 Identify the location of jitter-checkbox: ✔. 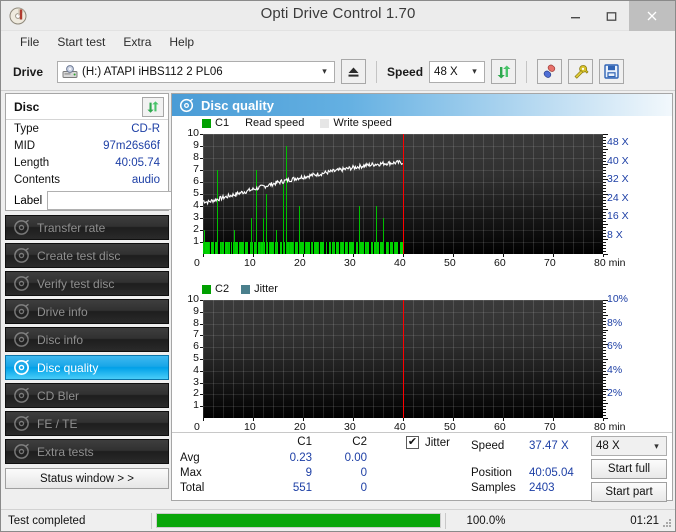
(412, 442).